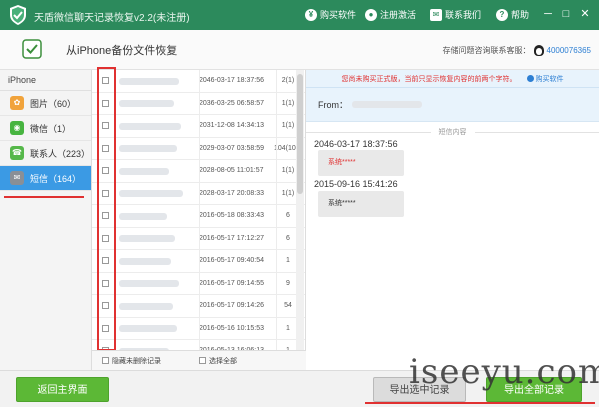 The width and height of the screenshot is (599, 407). Describe the element at coordinates (45, 80) in the screenshot. I see `device-label: iPhone` at that location.